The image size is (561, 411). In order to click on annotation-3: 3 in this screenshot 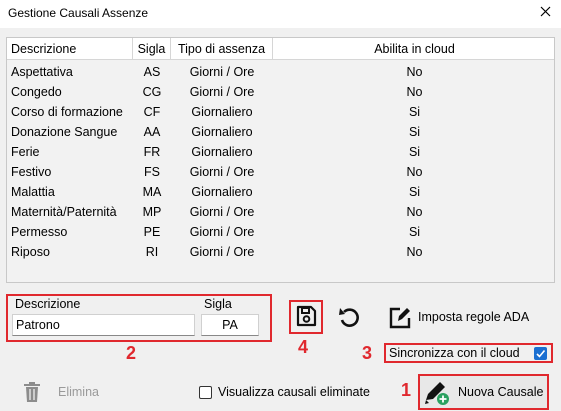, I will do `click(367, 353)`.